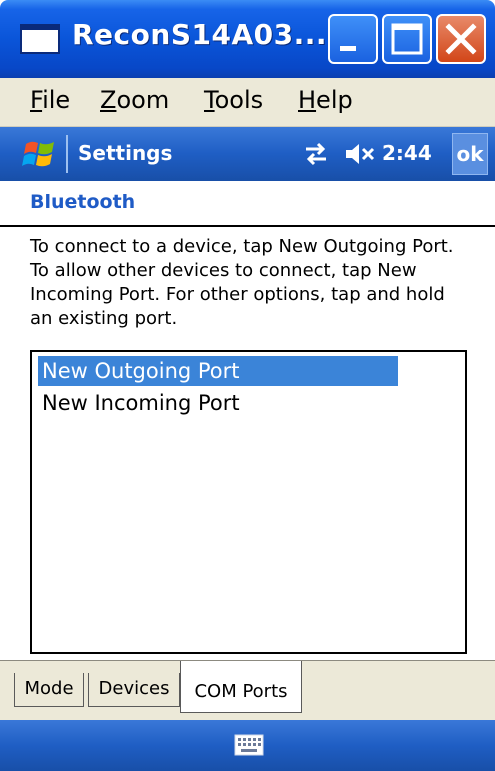 This screenshot has width=495, height=771. I want to click on windows-flag-icon, so click(40, 154).